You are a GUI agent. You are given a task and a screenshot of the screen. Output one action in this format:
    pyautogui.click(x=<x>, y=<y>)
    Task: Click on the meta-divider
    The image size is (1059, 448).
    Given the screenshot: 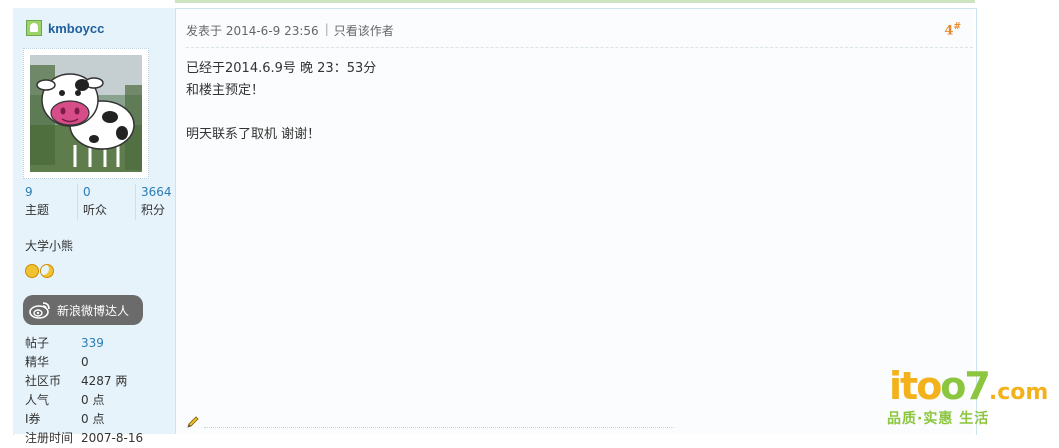 What is the action you would take?
    pyautogui.click(x=579, y=47)
    